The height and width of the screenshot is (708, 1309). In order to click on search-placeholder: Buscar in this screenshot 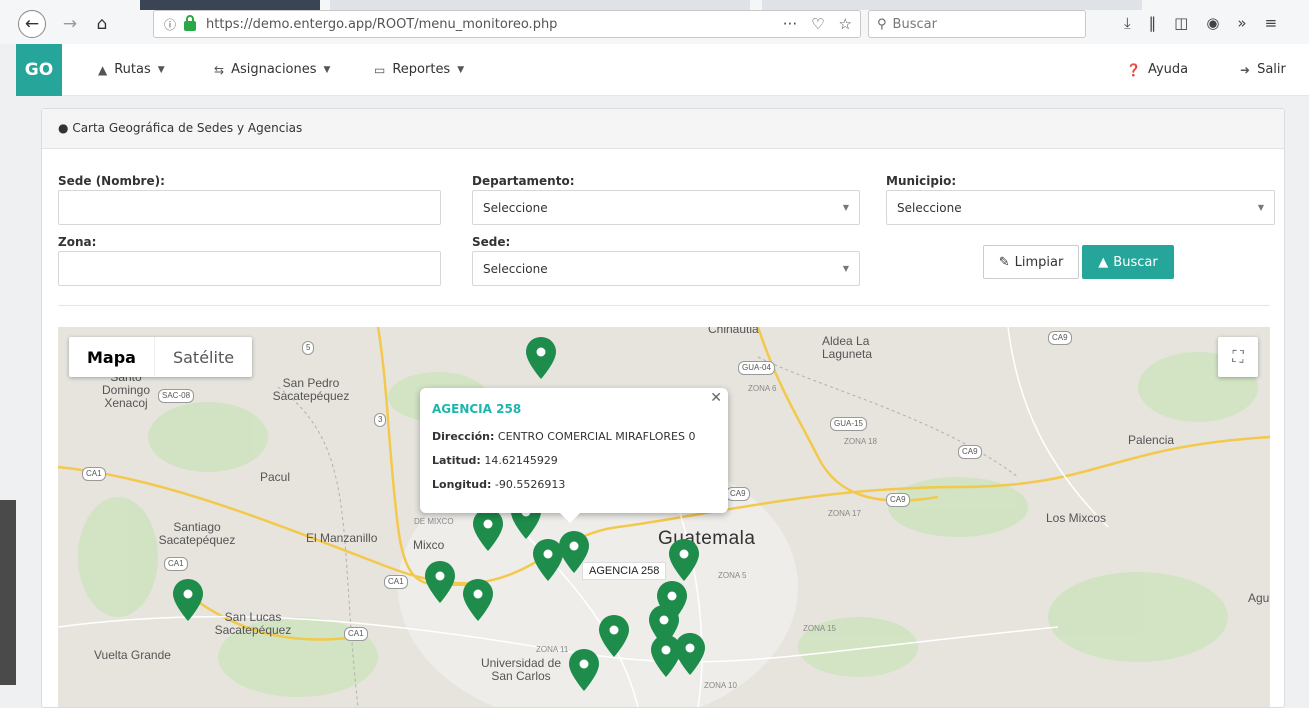, I will do `click(914, 24)`.